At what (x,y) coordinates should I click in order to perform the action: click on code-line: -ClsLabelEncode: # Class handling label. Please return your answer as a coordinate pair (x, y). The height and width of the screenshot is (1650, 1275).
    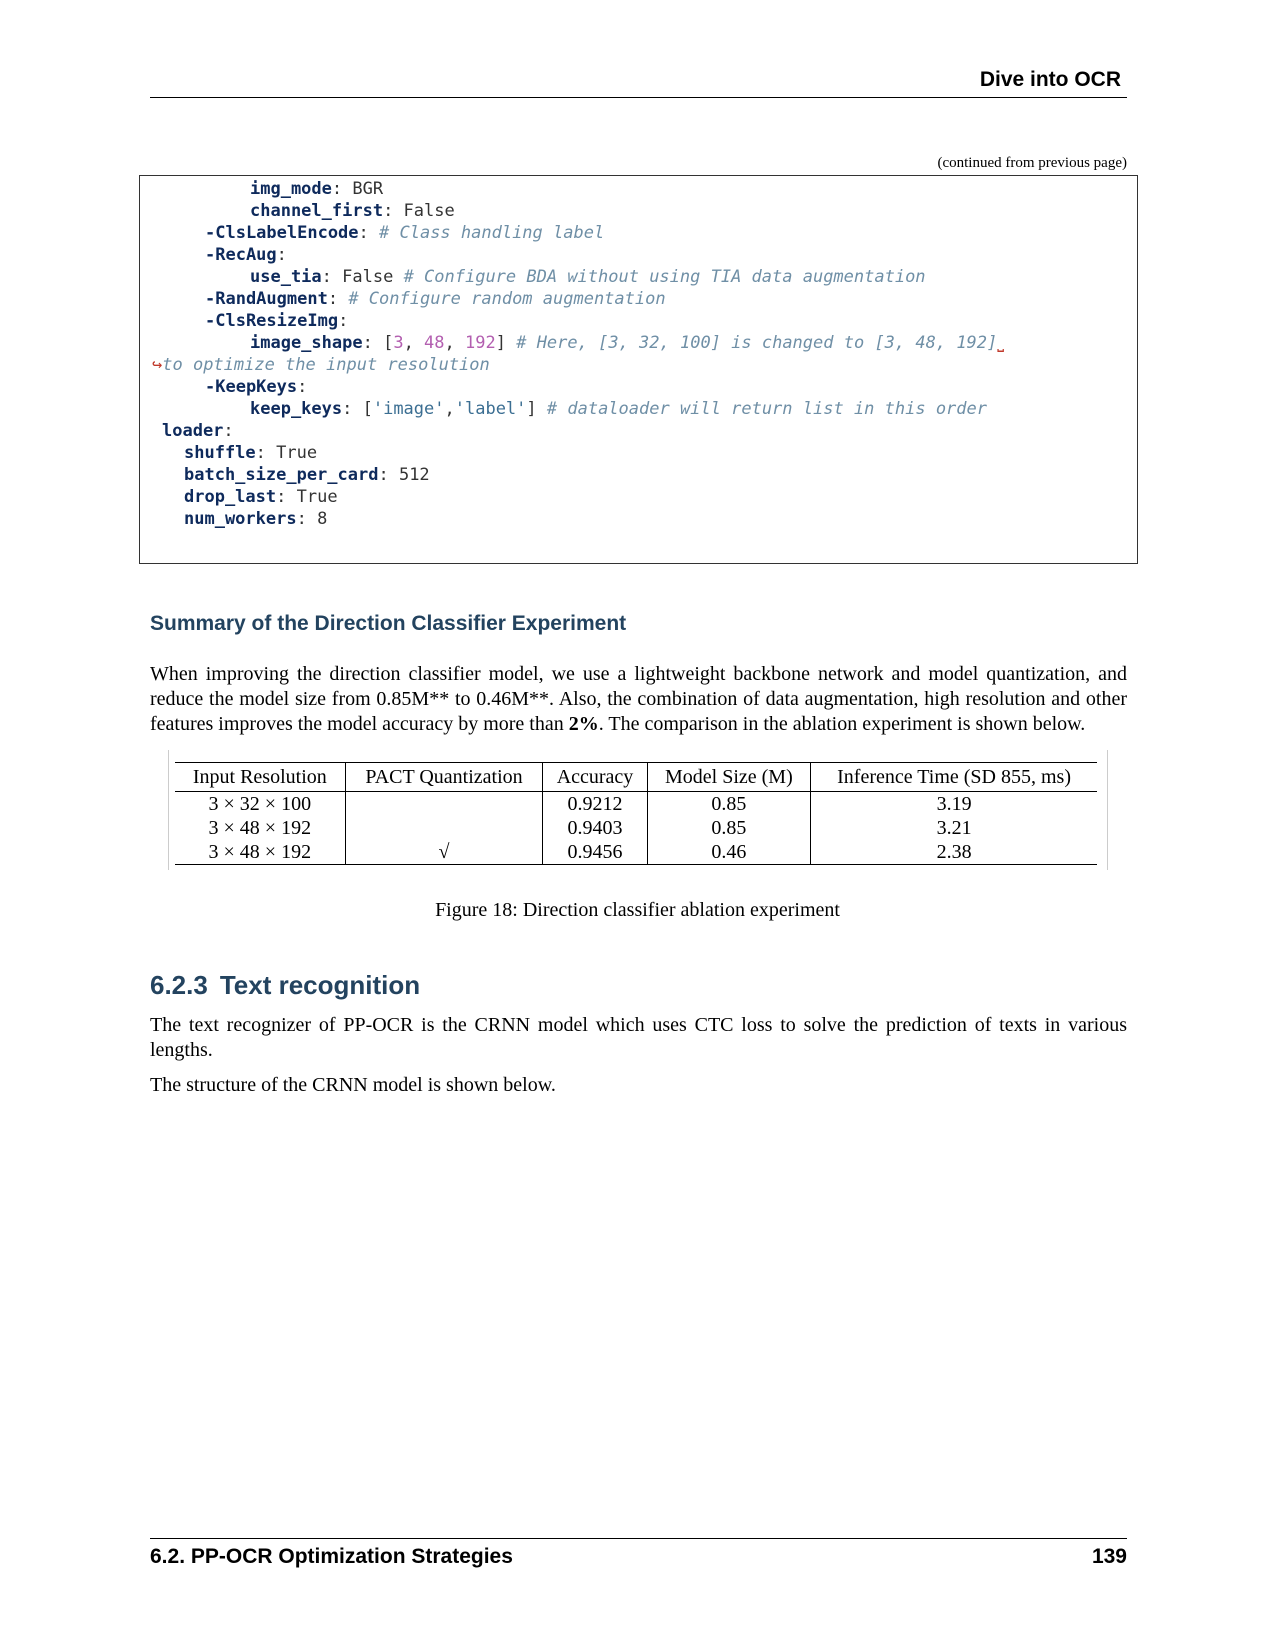
    Looking at the image, I should click on (405, 233).